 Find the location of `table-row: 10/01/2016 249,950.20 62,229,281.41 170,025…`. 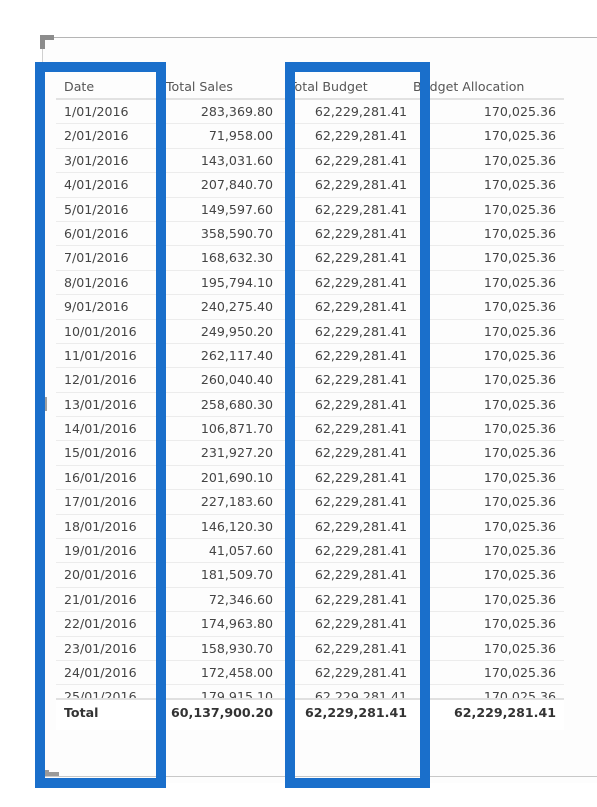

table-row: 10/01/2016 249,950.20 62,229,281.41 170,025… is located at coordinates (310, 332).